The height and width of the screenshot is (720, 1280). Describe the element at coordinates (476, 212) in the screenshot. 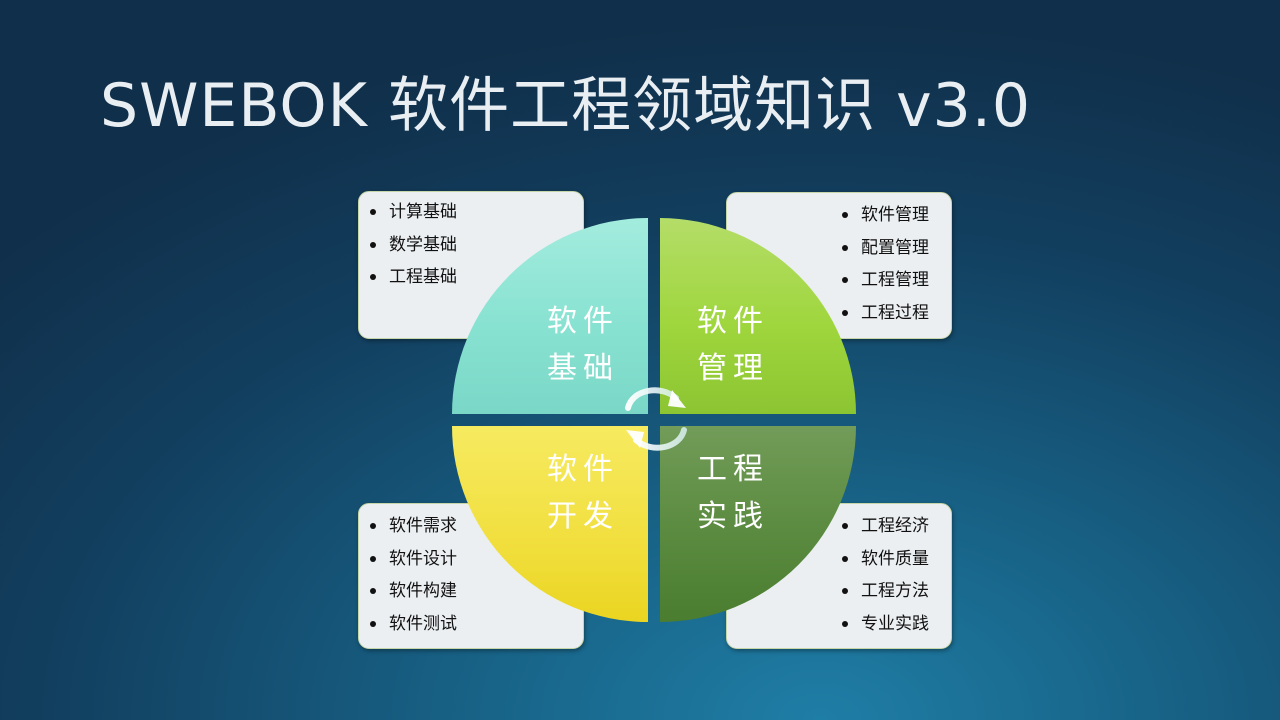

I see `list-item: 计算基础` at that location.